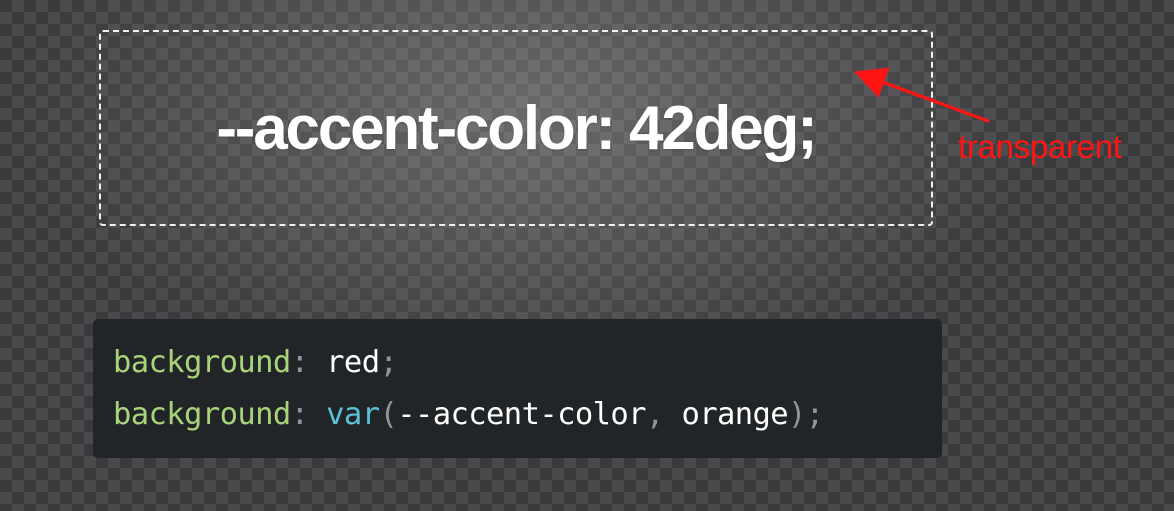 The width and height of the screenshot is (1174, 511). I want to click on annotation-label: transparent, so click(1040, 146).